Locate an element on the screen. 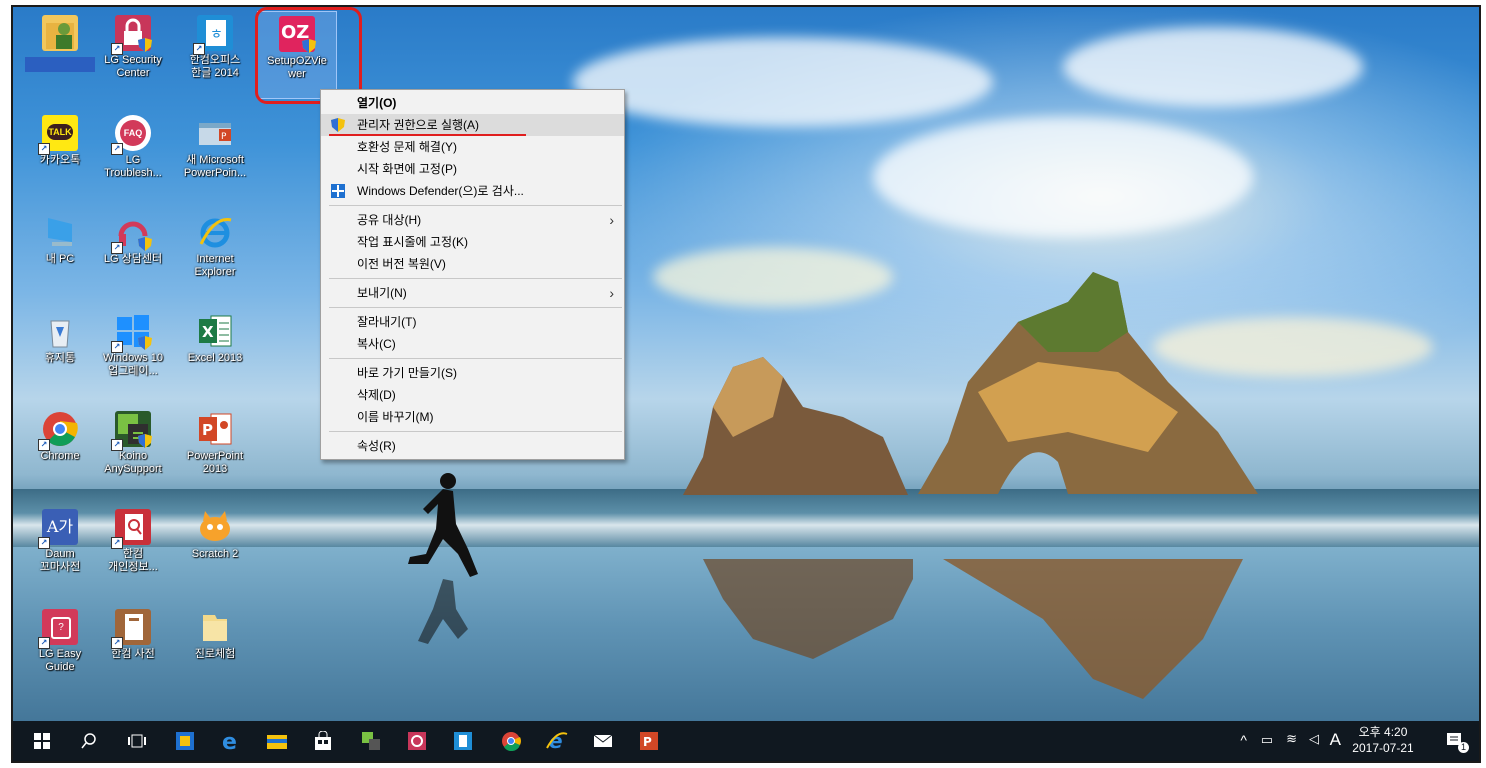  menu-item-send-to: 보내기(N) › is located at coordinates (472, 293).